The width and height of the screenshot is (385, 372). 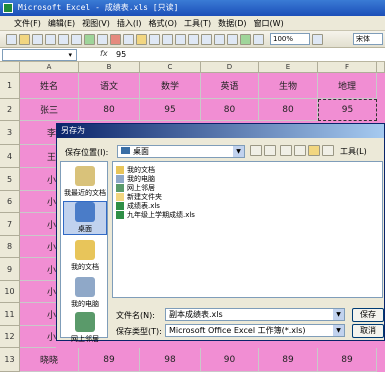 I want to click on list-item: 九年级上学期成绩.xls, so click(x=155, y=215).